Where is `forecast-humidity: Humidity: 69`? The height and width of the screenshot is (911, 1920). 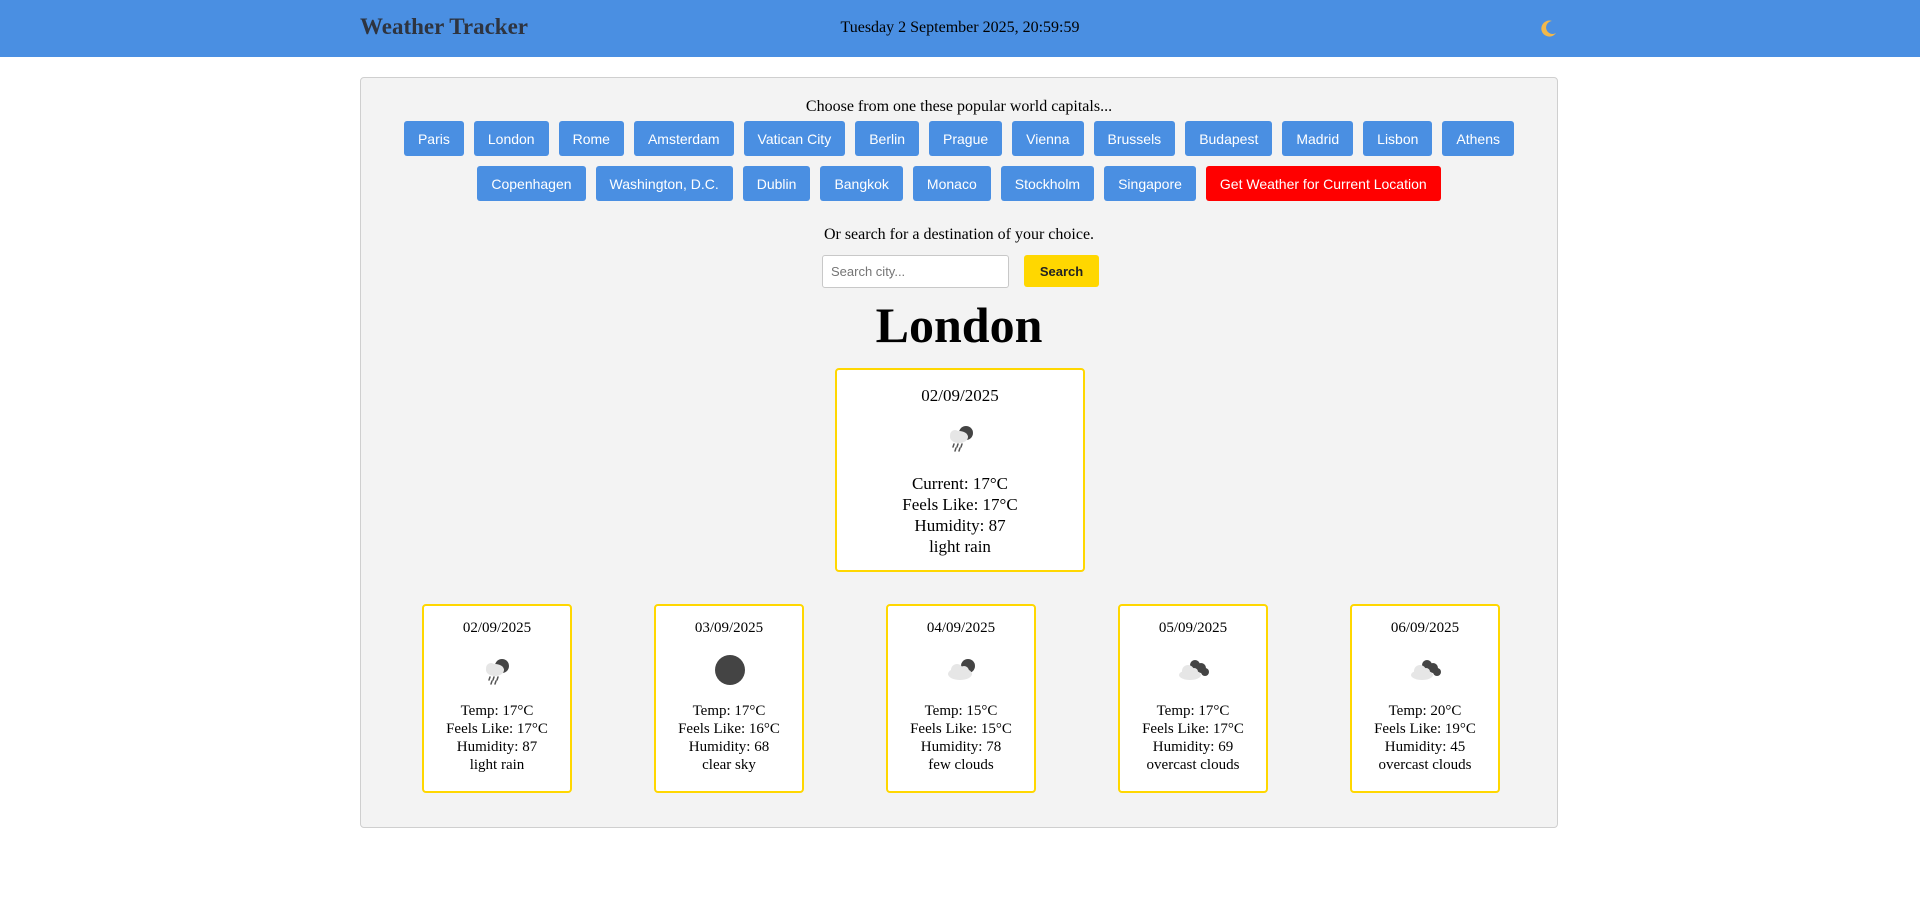 forecast-humidity: Humidity: 69 is located at coordinates (1193, 747).